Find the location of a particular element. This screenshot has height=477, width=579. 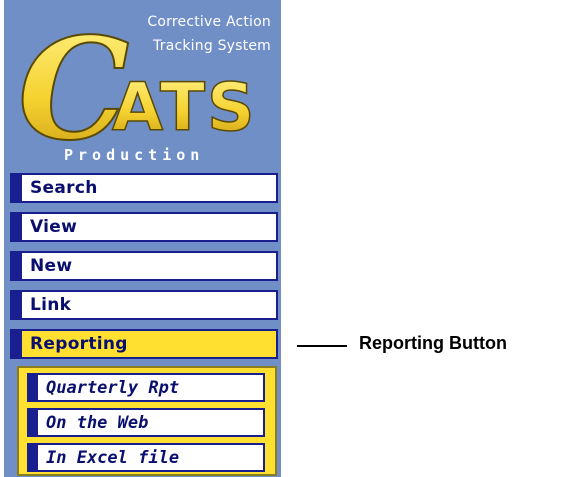

environment-label: Production is located at coordinates (134, 155).